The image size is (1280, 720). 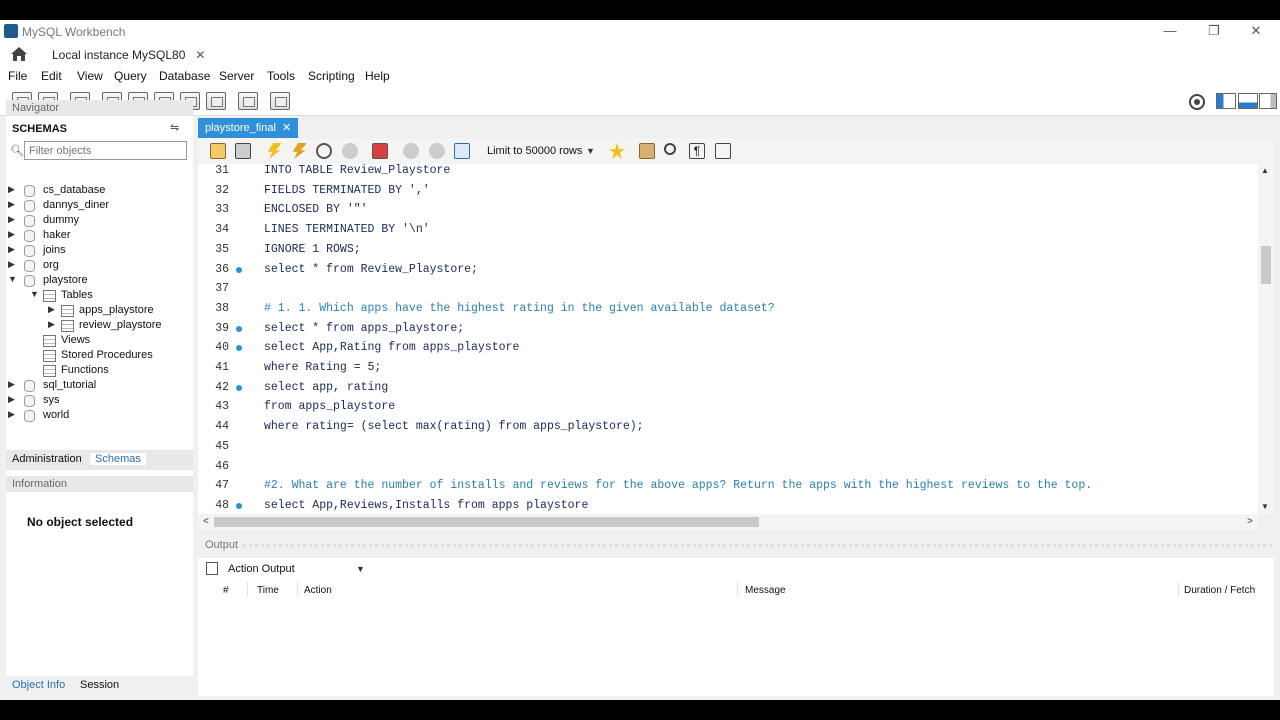 What do you see at coordinates (324, 151) in the screenshot?
I see `explain-icon` at bounding box center [324, 151].